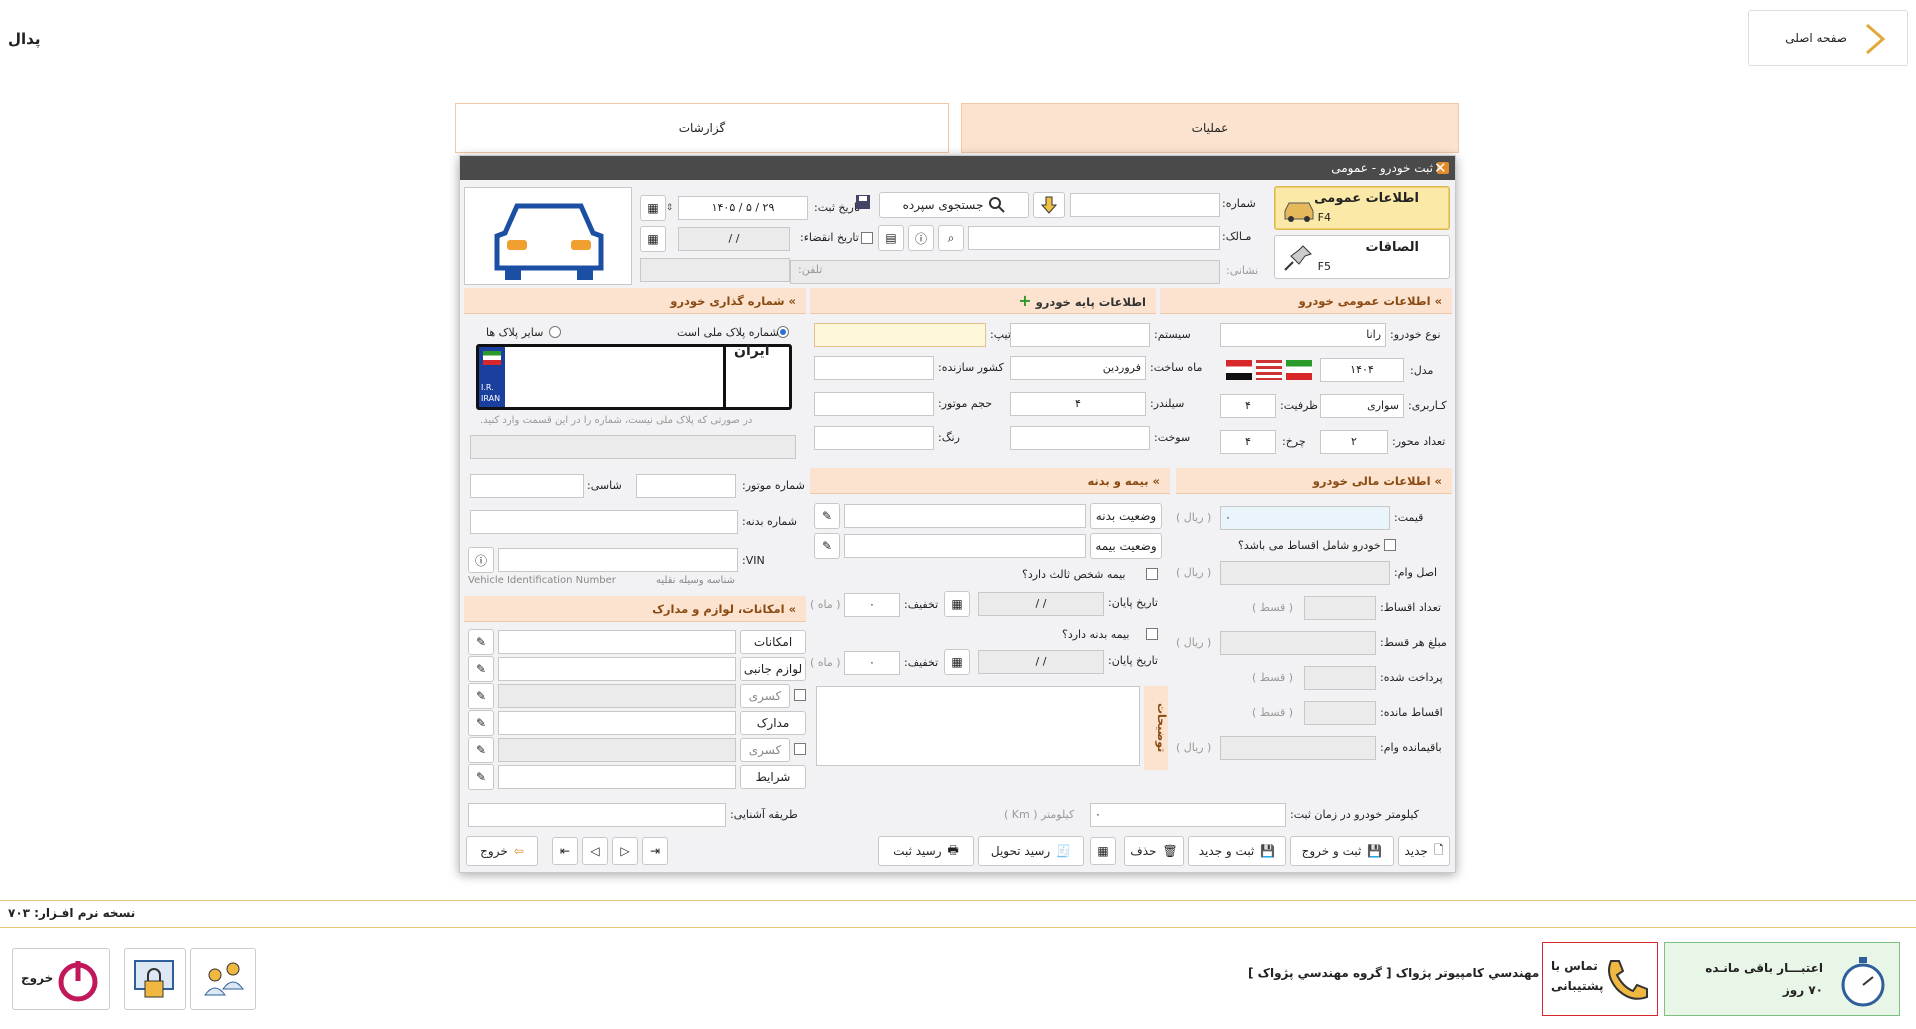 Image resolution: width=1916 pixels, height=1029 pixels. I want to click on wheels-input: ۴, so click(1248, 442).